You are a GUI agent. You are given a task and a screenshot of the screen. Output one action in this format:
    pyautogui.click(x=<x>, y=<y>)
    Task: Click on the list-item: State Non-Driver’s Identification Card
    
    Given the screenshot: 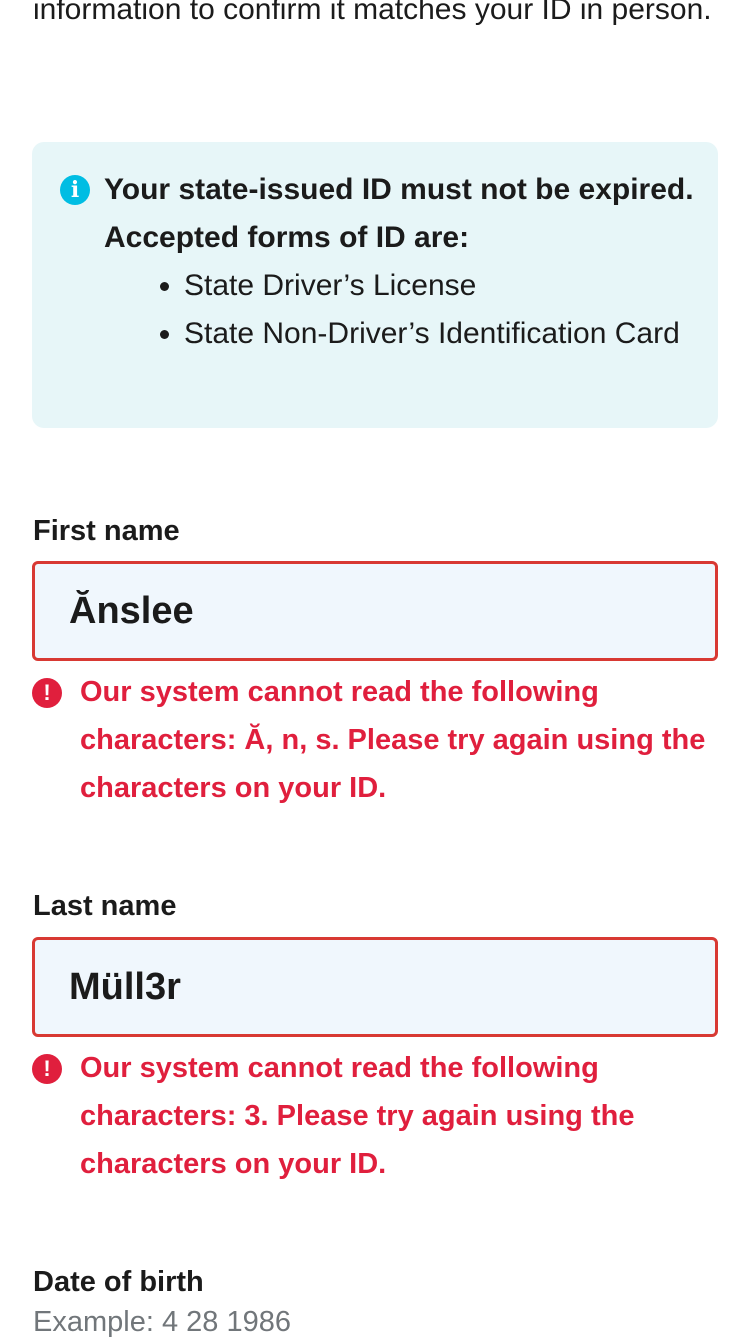 What is the action you would take?
    pyautogui.click(x=432, y=334)
    